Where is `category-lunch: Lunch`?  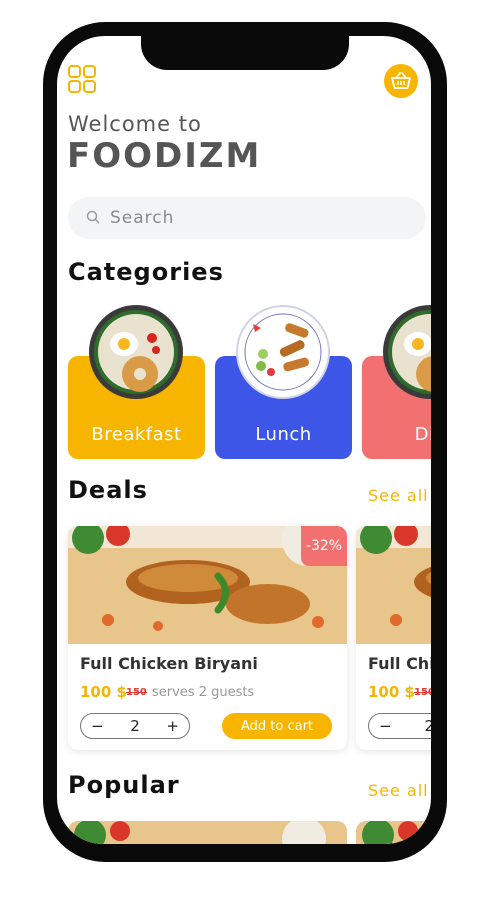
category-lunch: Lunch is located at coordinates (283, 382).